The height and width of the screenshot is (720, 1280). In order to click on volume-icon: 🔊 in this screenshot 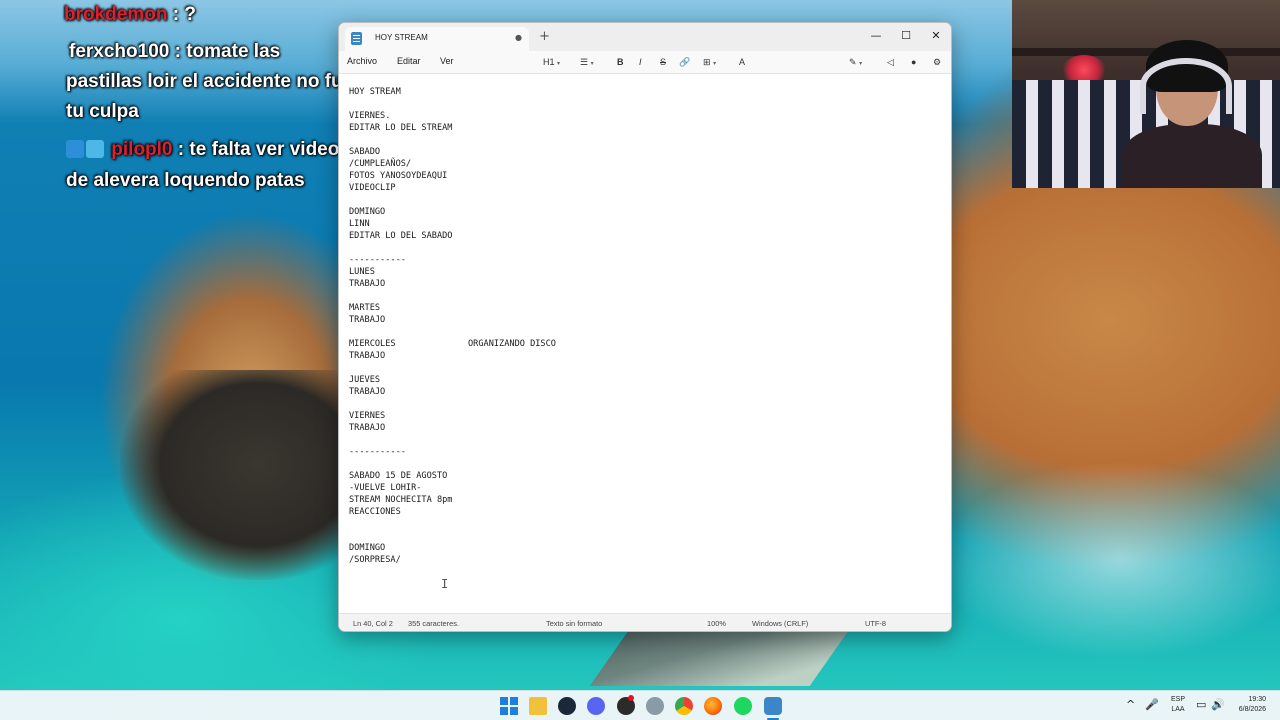, I will do `click(1218, 705)`.